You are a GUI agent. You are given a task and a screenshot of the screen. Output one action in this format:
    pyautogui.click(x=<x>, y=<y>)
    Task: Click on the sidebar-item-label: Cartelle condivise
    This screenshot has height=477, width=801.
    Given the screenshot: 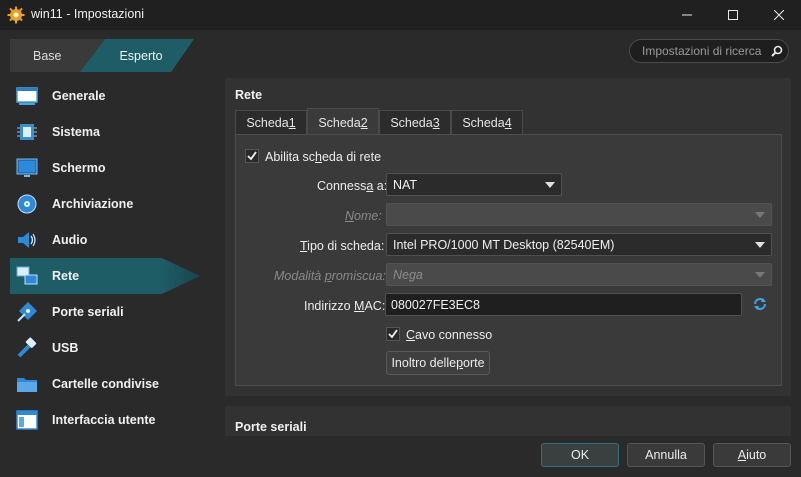 What is the action you would take?
    pyautogui.click(x=105, y=384)
    